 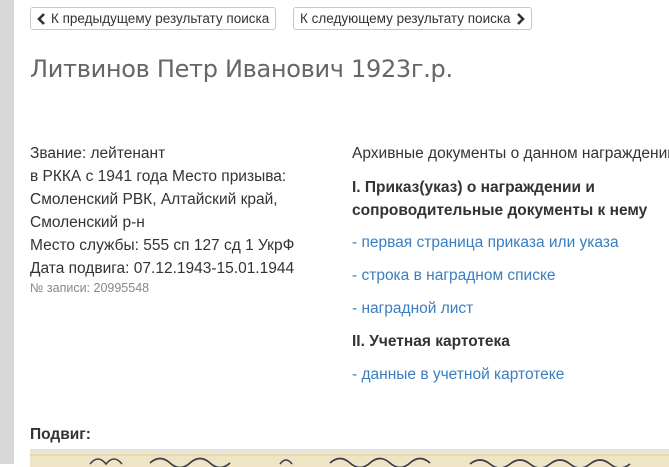 What do you see at coordinates (98, 153) in the screenshot?
I see `rank-text: Звание: лейтенант` at bounding box center [98, 153].